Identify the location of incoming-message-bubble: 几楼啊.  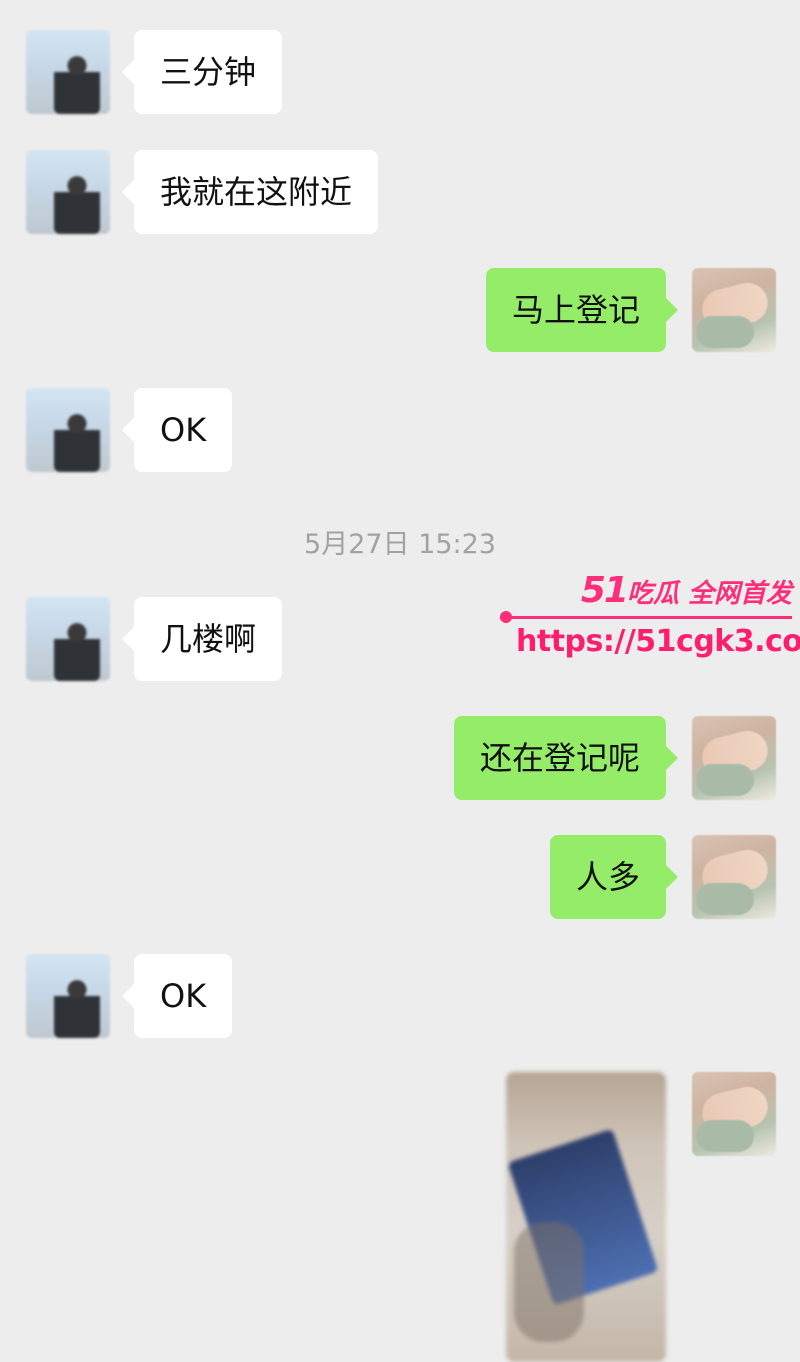
(202, 639).